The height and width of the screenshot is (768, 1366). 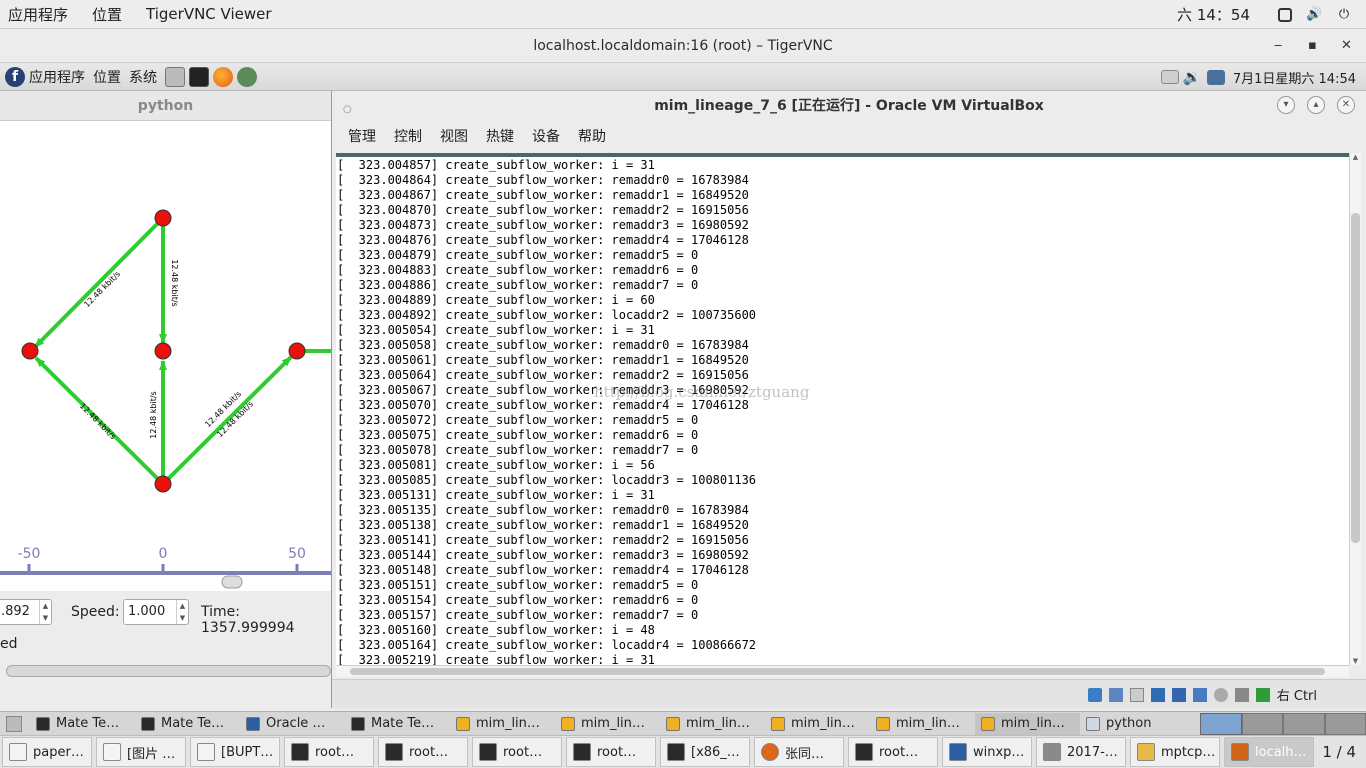 What do you see at coordinates (1094, 694) in the screenshot?
I see `hdd-icon` at bounding box center [1094, 694].